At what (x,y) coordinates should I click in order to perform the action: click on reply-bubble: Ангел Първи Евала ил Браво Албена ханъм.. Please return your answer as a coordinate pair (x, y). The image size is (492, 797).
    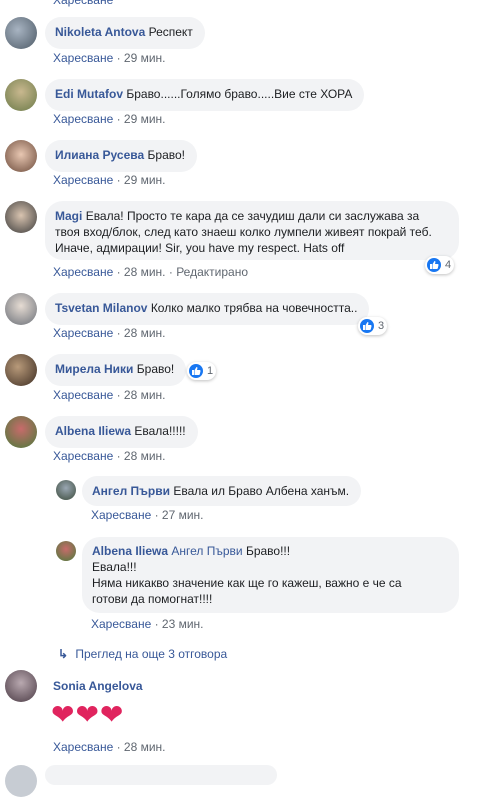
    Looking at the image, I should click on (222, 491).